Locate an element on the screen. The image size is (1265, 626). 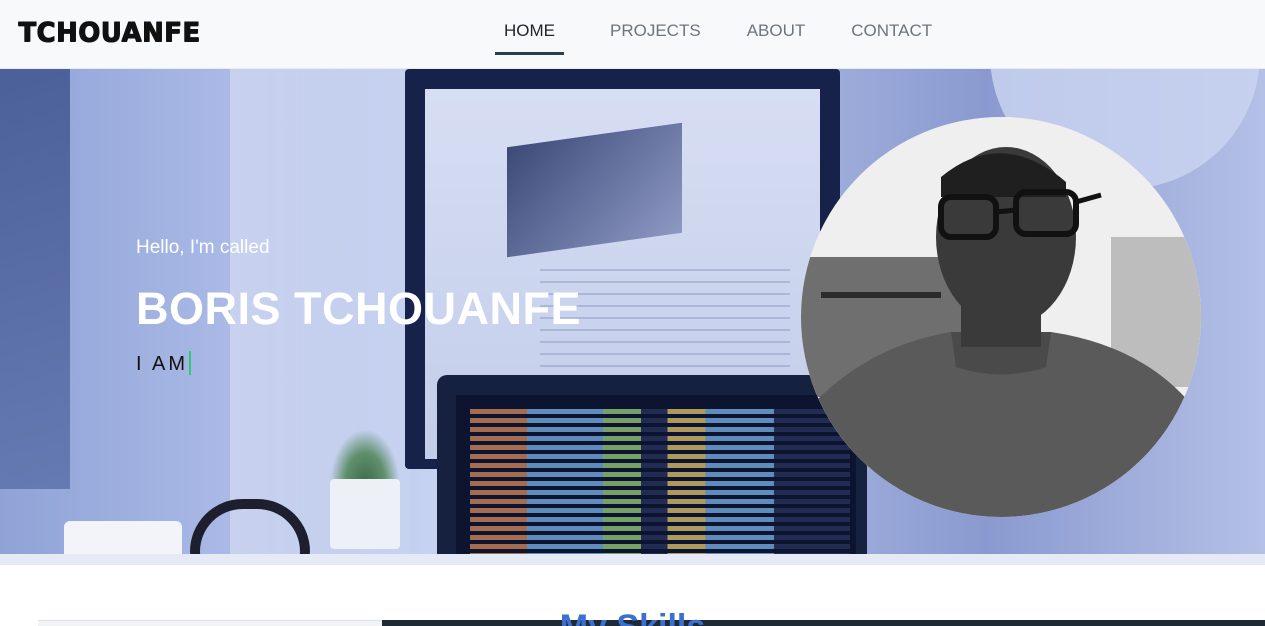
nav-item-projects: PROJECTS is located at coordinates (655, 34).